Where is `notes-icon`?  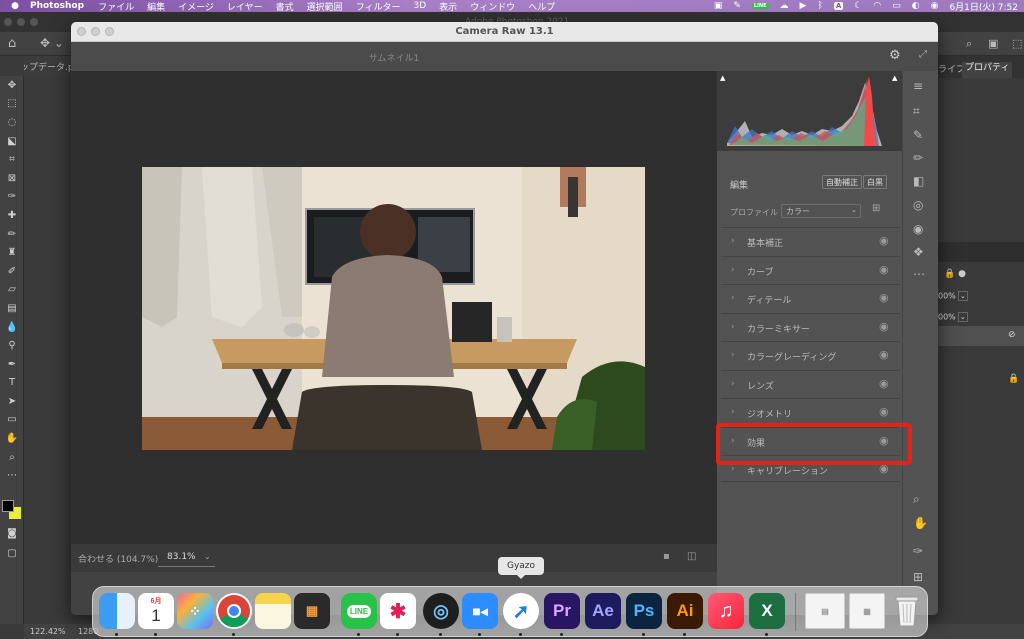 notes-icon is located at coordinates (273, 611).